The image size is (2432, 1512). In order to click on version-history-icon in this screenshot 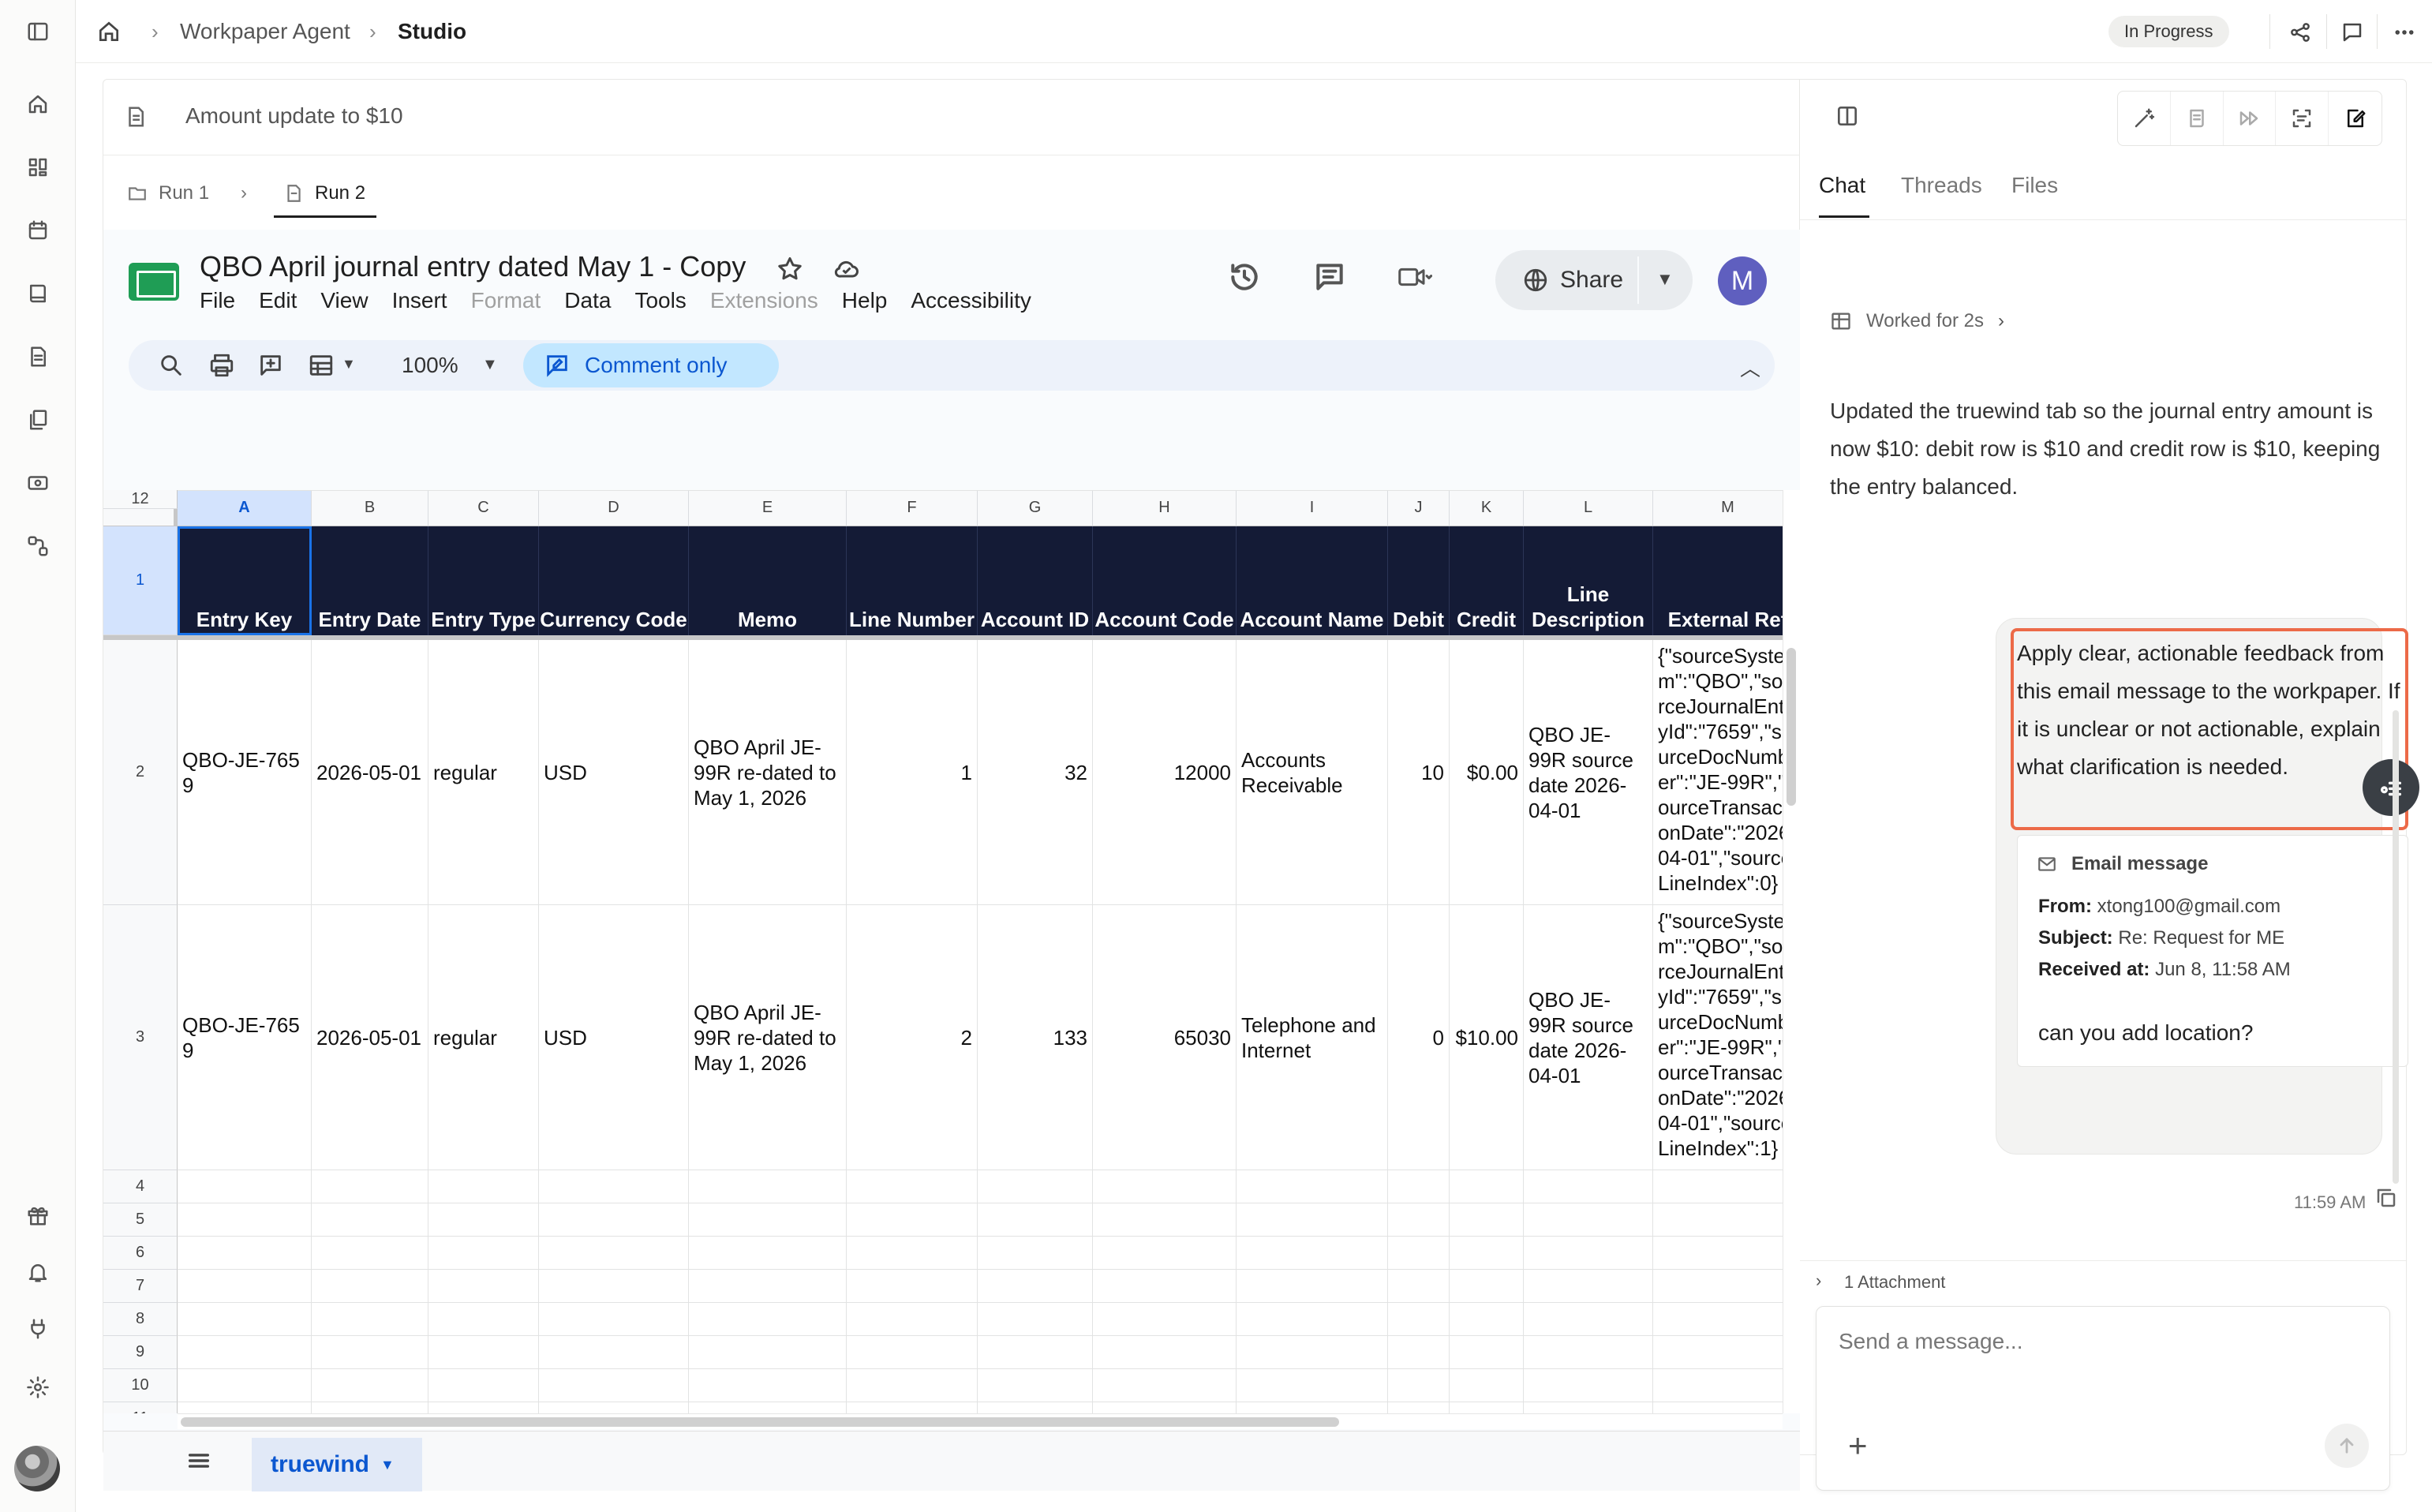, I will do `click(1244, 279)`.